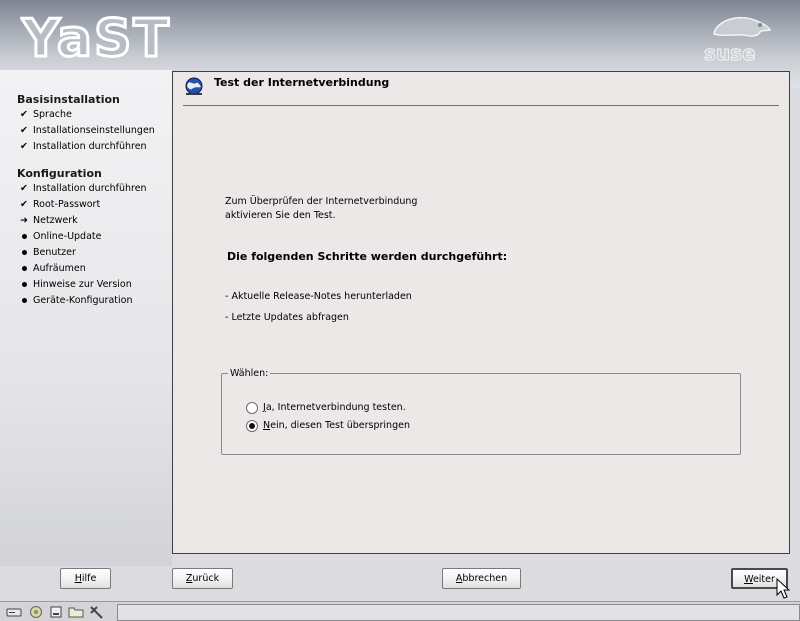  Describe the element at coordinates (252, 425) in the screenshot. I see `radio-button-skip` at that location.